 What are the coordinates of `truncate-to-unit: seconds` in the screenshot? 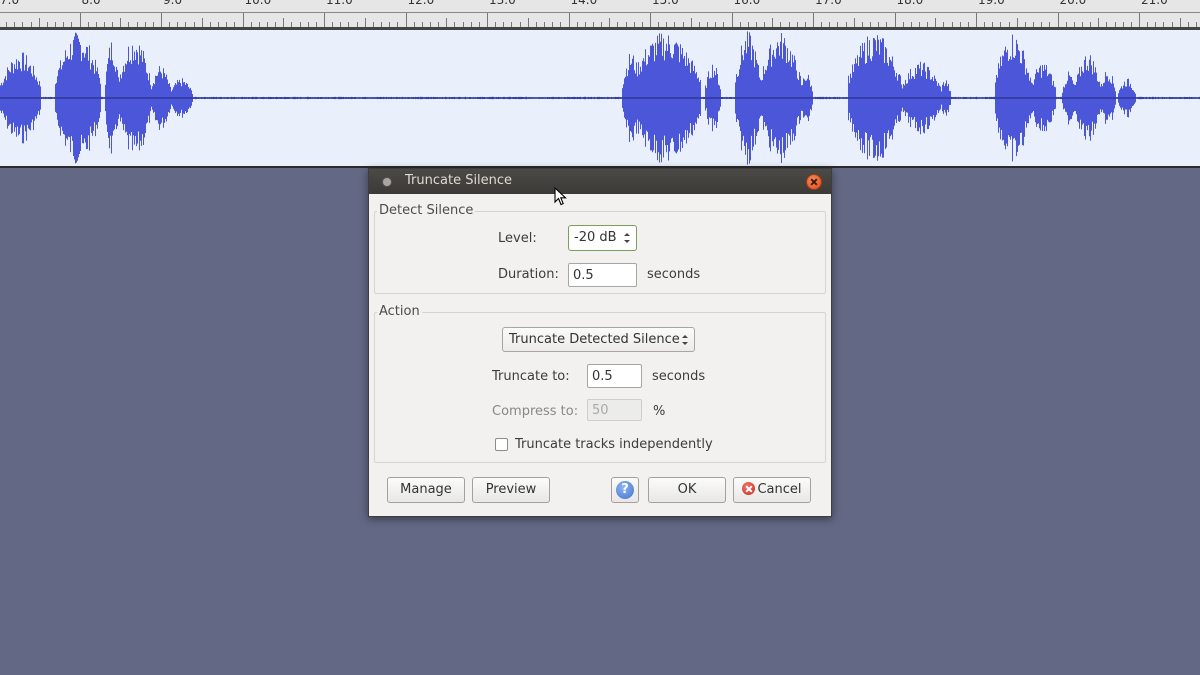 It's located at (679, 376).